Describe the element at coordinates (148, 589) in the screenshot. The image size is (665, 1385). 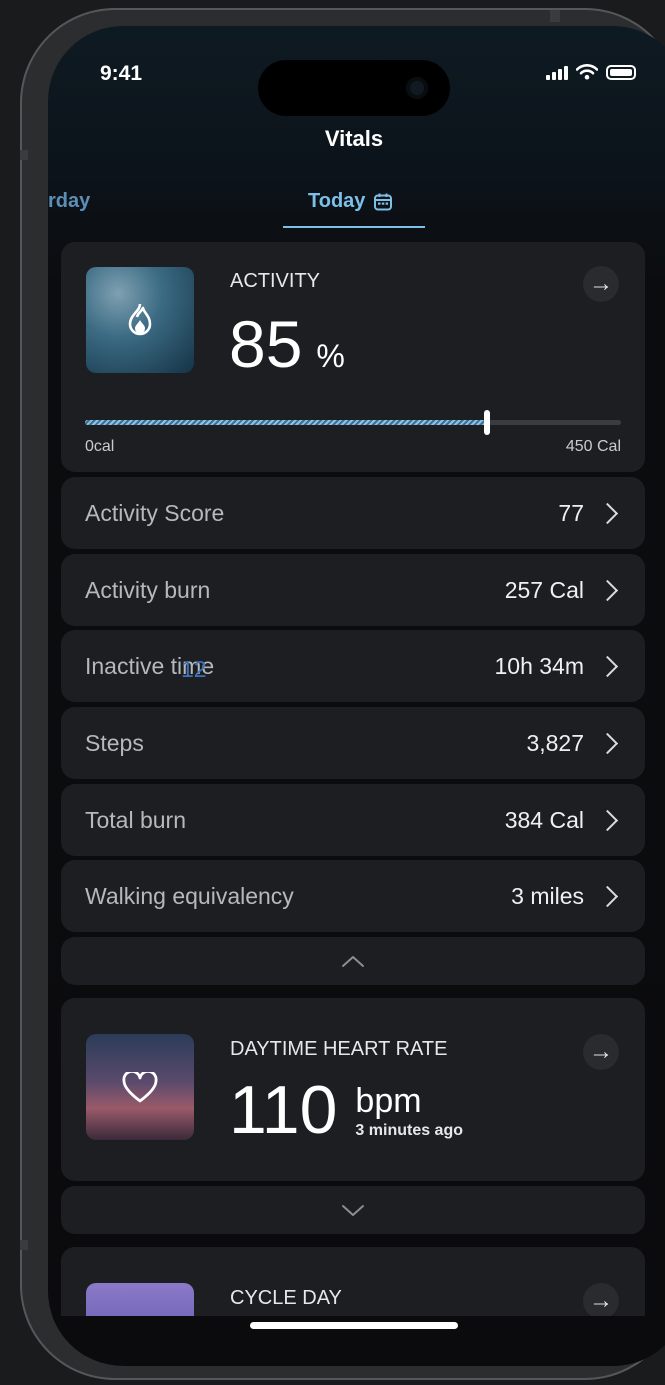
I see `metric-label: Activity burn` at that location.